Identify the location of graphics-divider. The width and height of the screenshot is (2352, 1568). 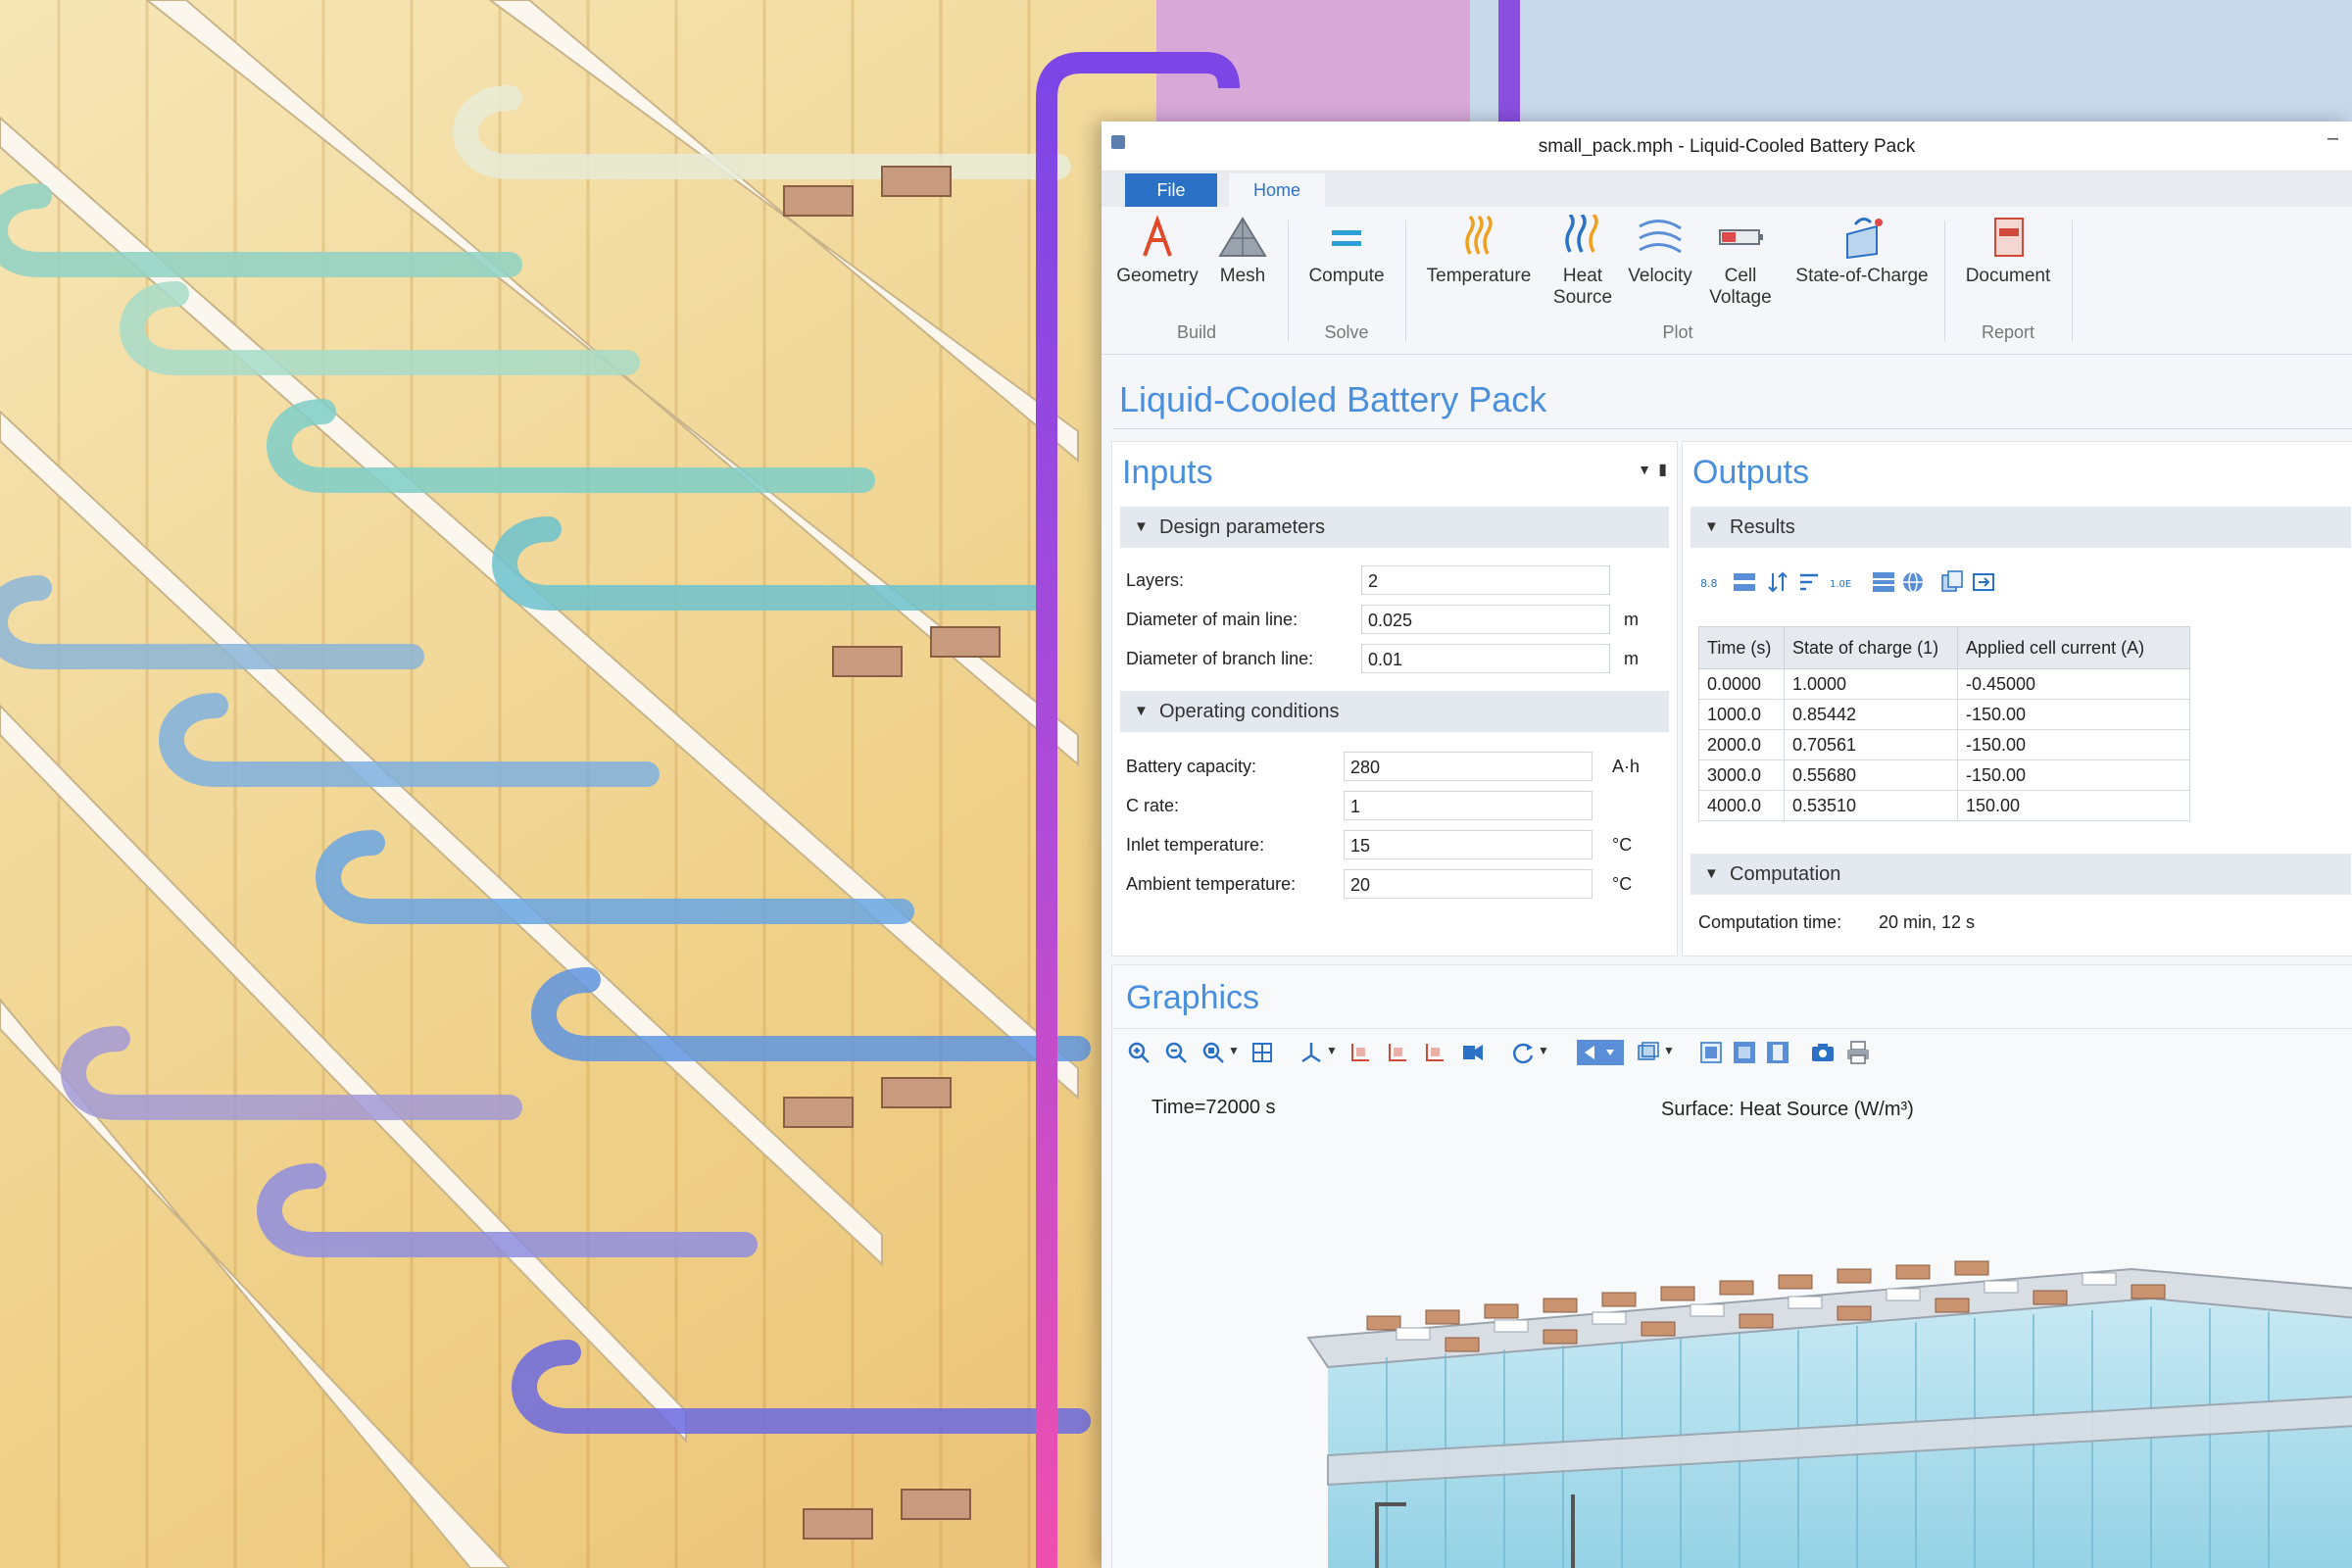
(1732, 1028).